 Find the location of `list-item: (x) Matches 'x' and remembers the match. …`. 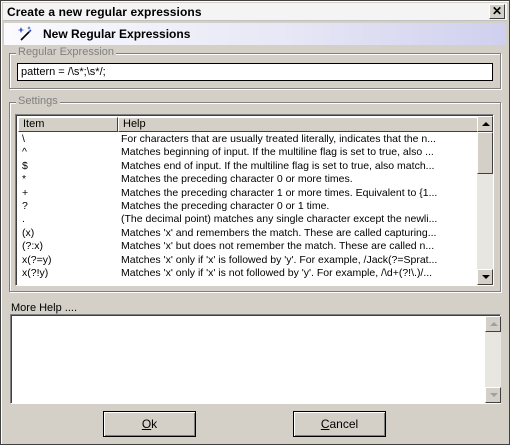

list-item: (x) Matches 'x' and remembers the match. … is located at coordinates (248, 233).